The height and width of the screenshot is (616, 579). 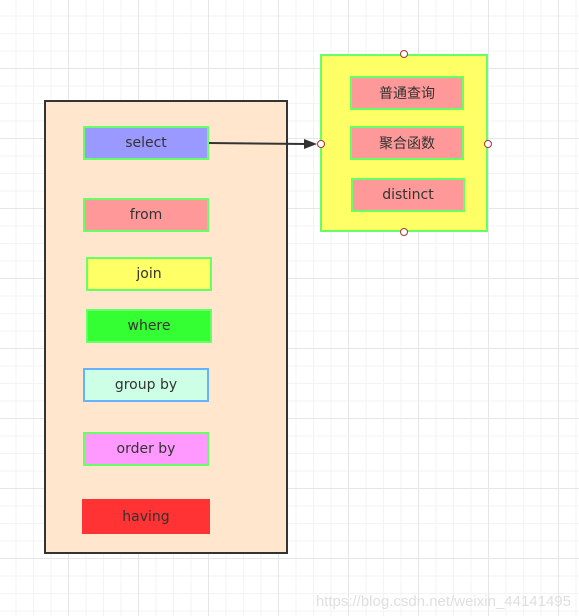 I want to click on connection-port-bottom, so click(x=404, y=232).